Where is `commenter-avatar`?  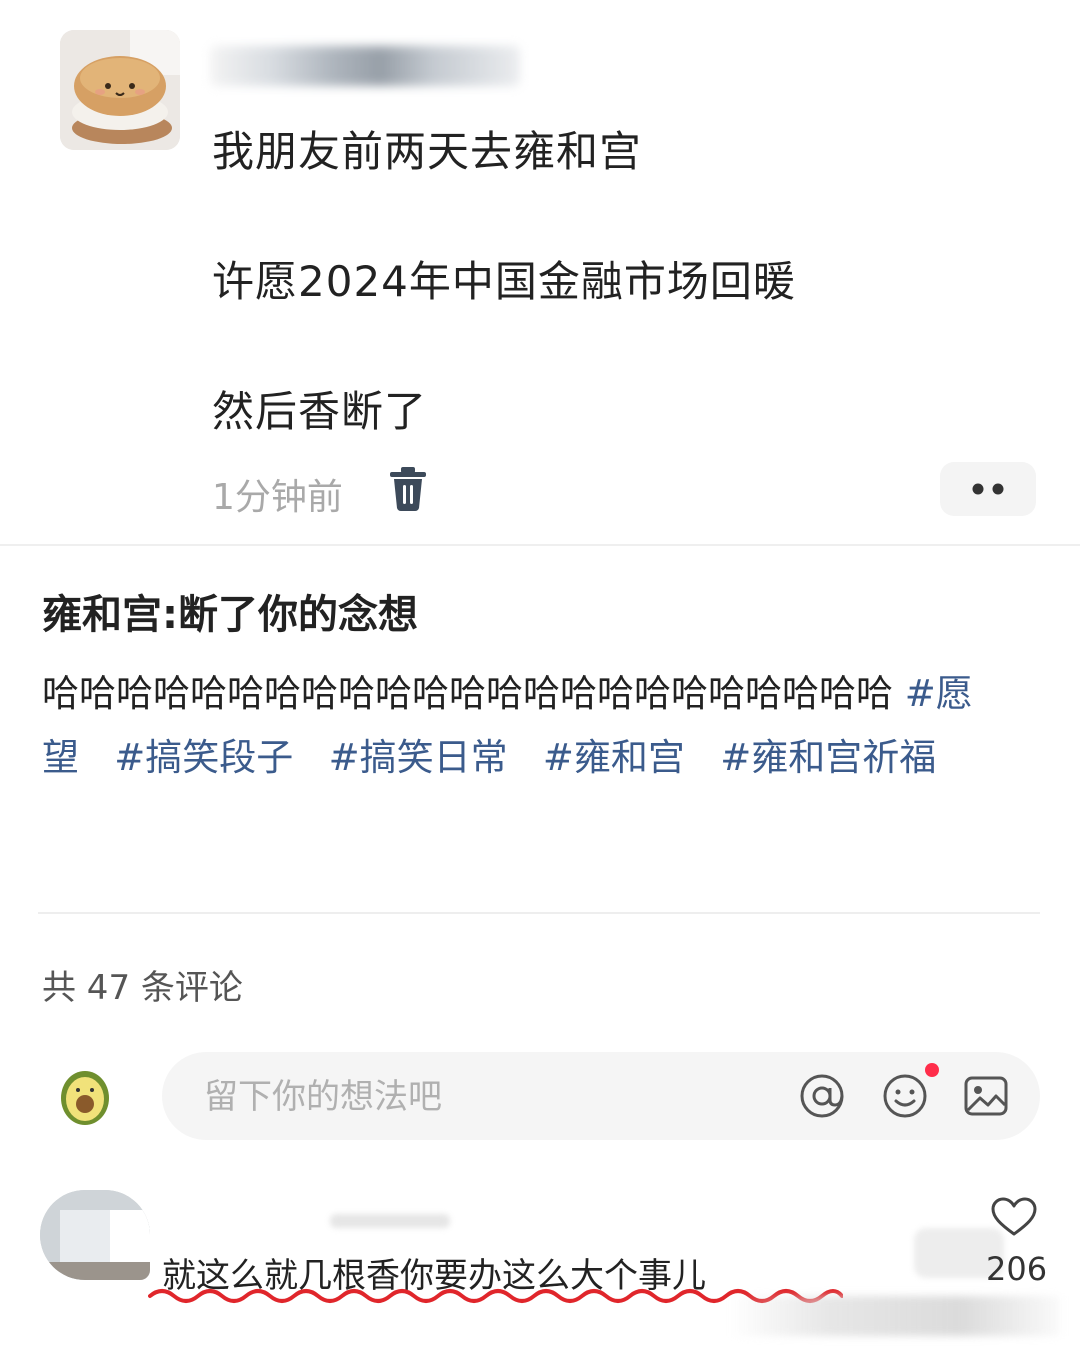
commenter-avatar is located at coordinates (95, 1235).